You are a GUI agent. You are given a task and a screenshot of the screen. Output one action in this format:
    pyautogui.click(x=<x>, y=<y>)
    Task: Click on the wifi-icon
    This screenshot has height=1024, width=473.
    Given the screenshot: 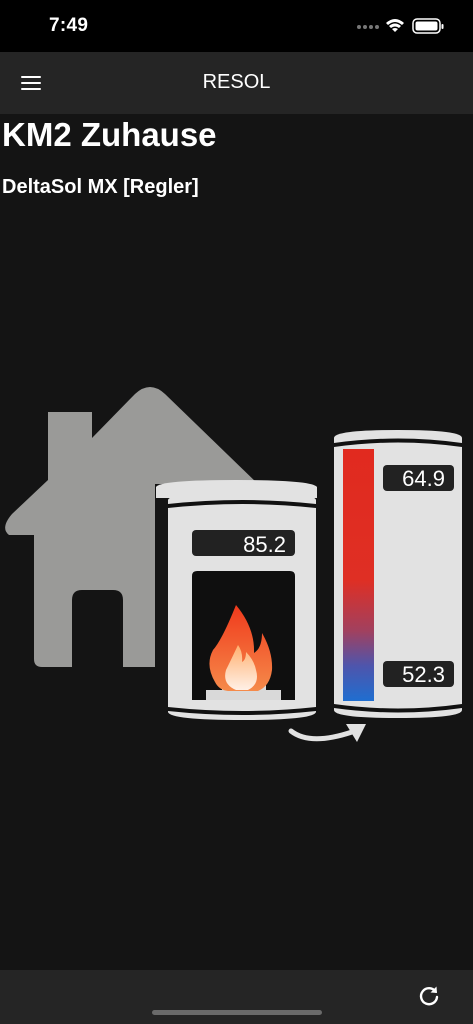 What is the action you would take?
    pyautogui.click(x=395, y=25)
    